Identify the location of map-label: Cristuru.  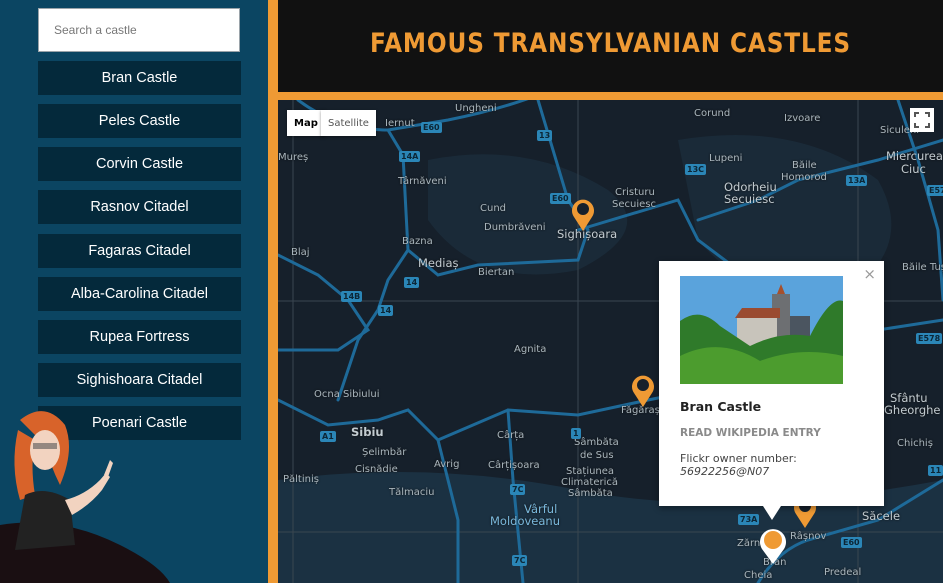
(635, 192).